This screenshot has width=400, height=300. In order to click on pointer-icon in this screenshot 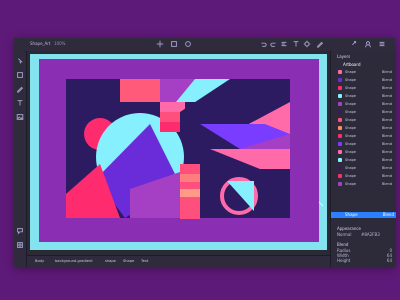, I will do `click(20, 61)`.